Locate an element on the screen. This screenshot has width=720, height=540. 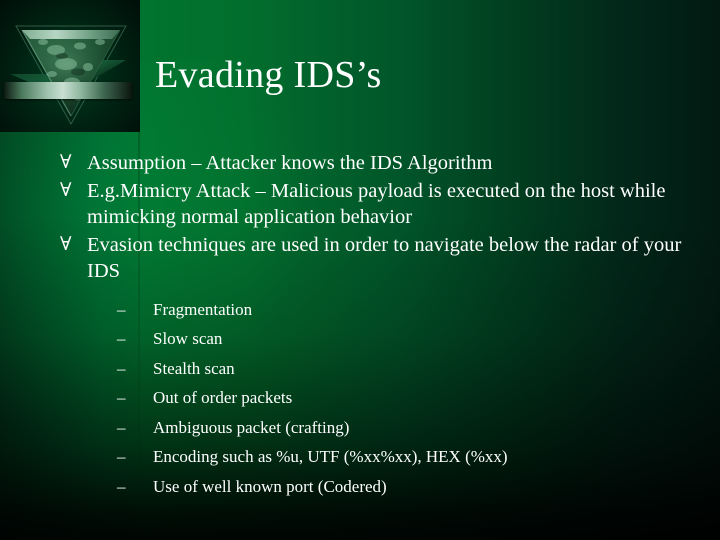
slide-logo-graphic is located at coordinates (70, 66).